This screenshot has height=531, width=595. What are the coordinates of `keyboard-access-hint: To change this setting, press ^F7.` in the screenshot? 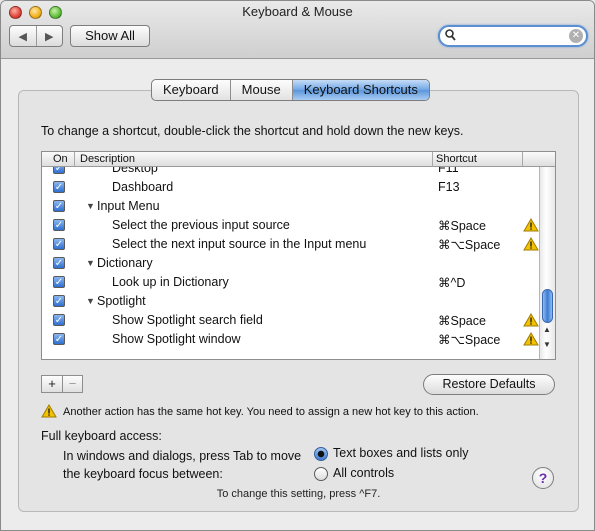 It's located at (298, 494).